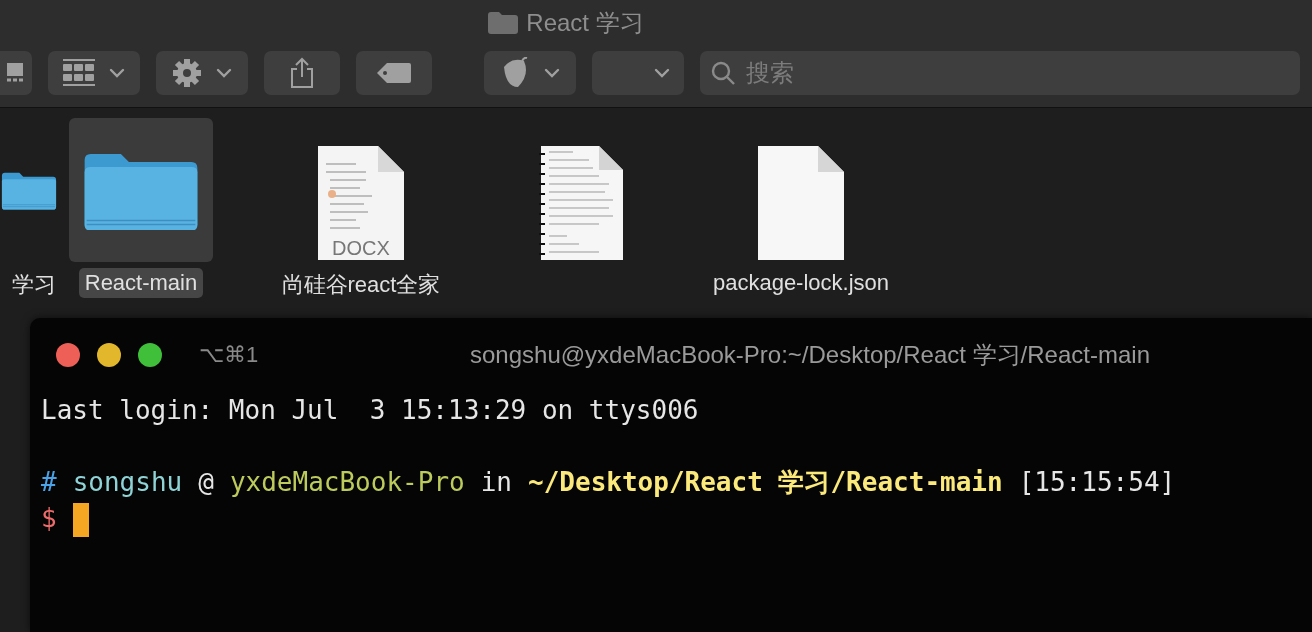  What do you see at coordinates (187, 73) in the screenshot?
I see `settings-icon` at bounding box center [187, 73].